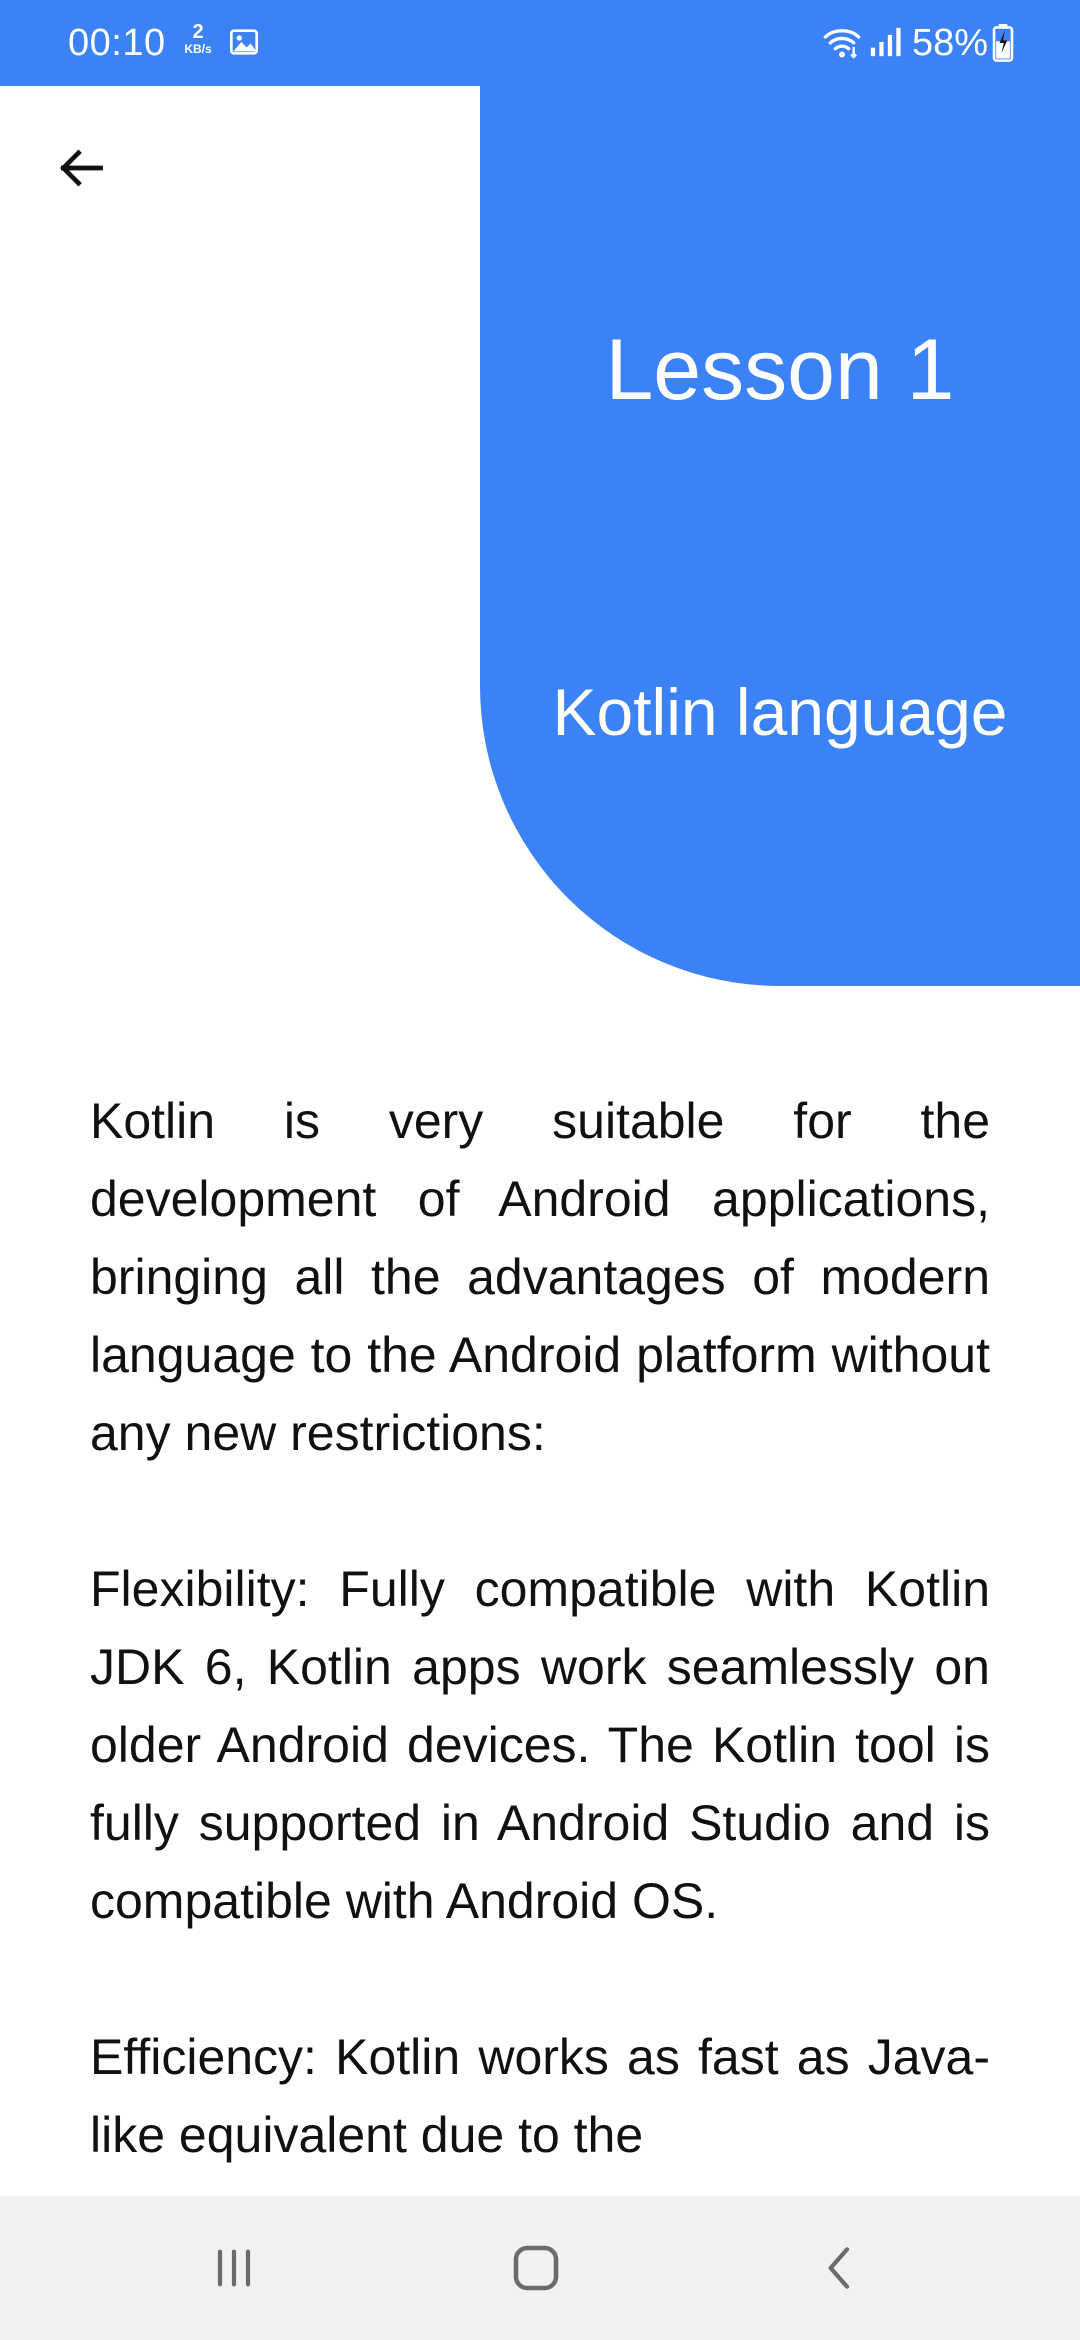  Describe the element at coordinates (780, 712) in the screenshot. I see `lesson-subtitle: Kotlin language` at that location.